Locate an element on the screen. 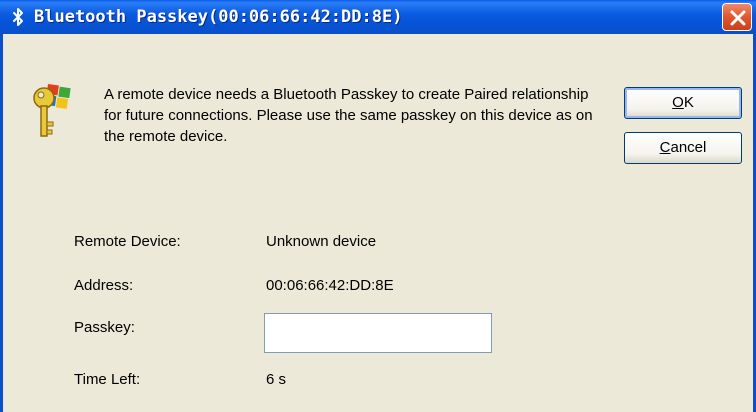 The image size is (756, 412). title-bar: Bluetooth Passkey(00:06:66:42:DD:8E) is located at coordinates (378, 17).